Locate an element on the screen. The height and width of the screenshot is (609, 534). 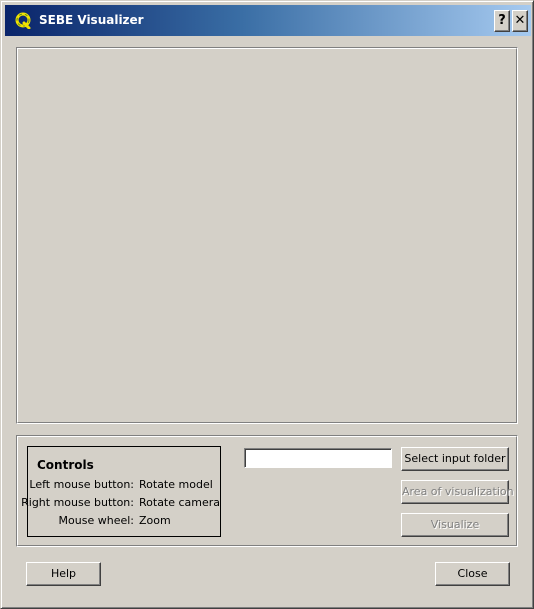
window-title: SEBE Visualizer is located at coordinates (91, 20).